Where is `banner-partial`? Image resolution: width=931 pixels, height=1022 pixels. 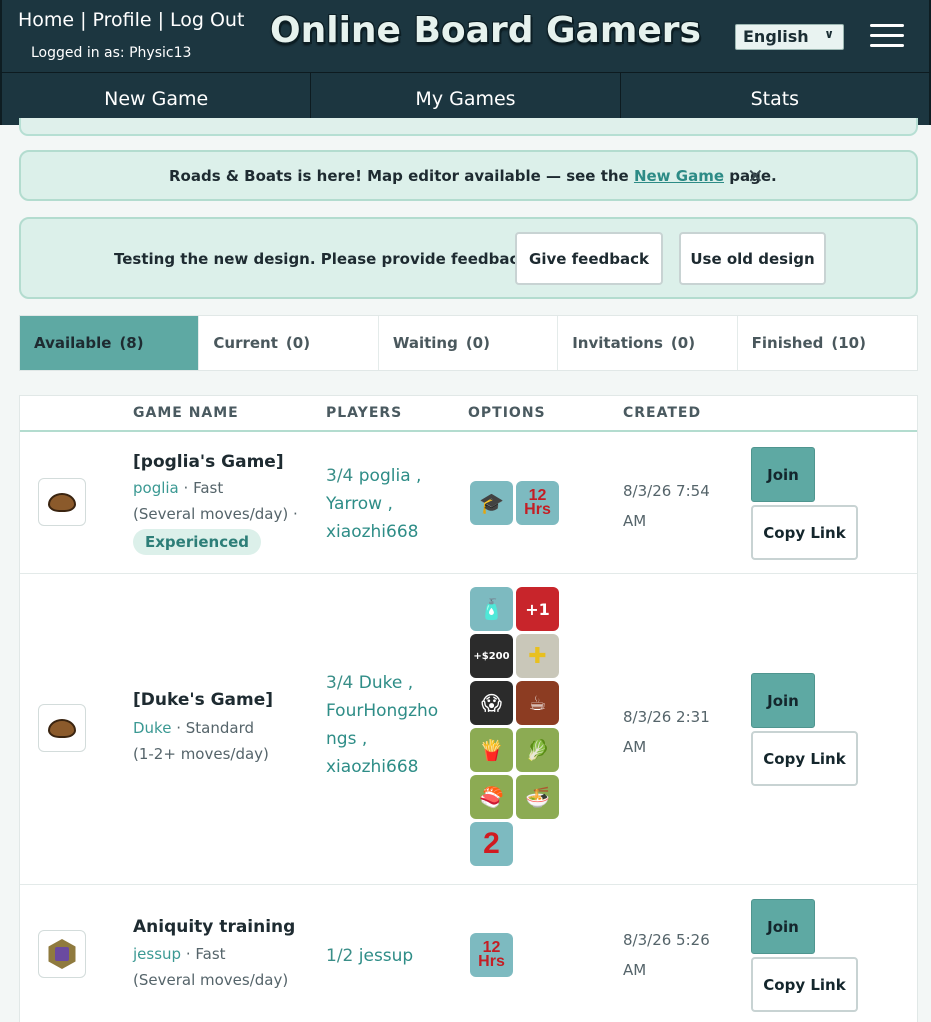
banner-partial is located at coordinates (468, 127).